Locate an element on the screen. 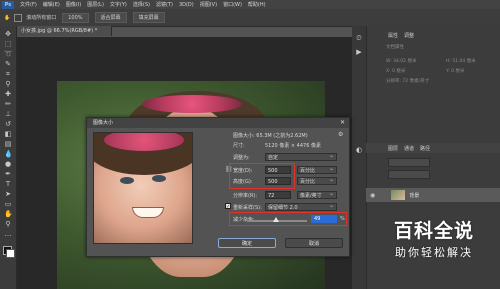  menu-filter: 滤镜(T) is located at coordinates (164, 4).